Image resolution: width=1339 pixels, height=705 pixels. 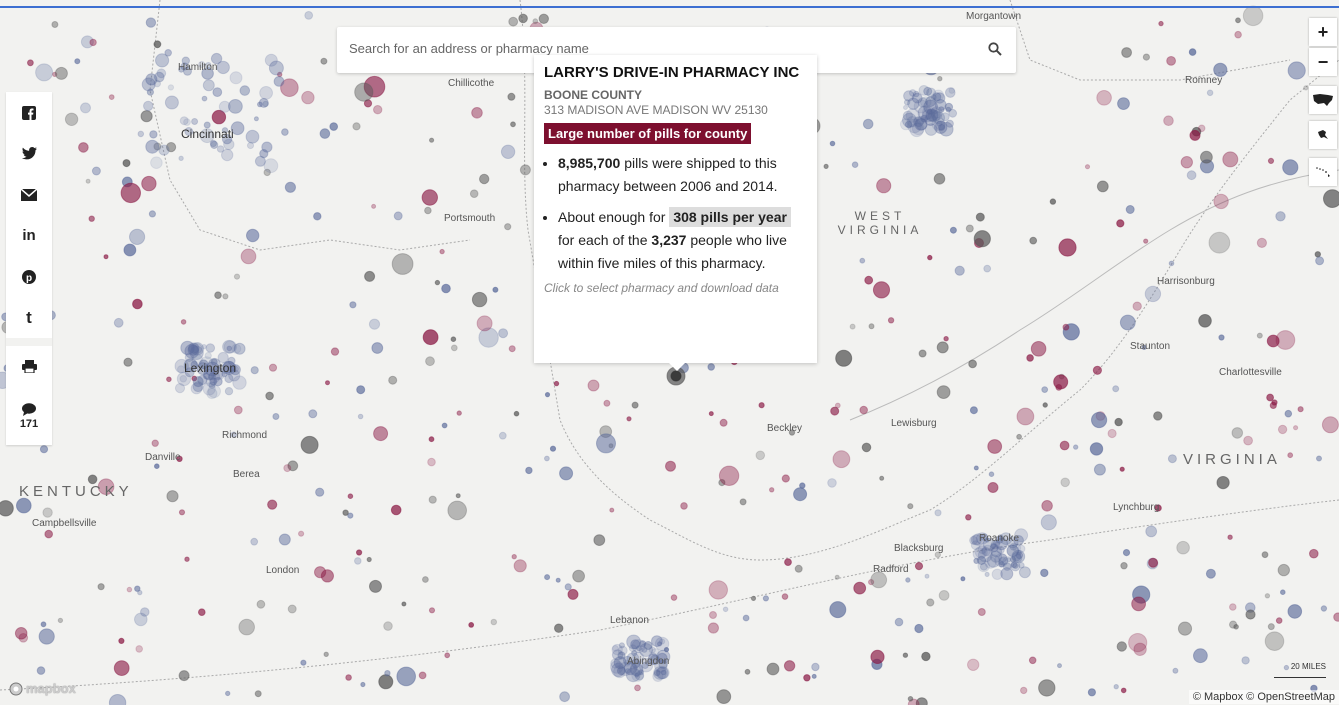 I want to click on zoom-in-button: +, so click(x=1323, y=32).